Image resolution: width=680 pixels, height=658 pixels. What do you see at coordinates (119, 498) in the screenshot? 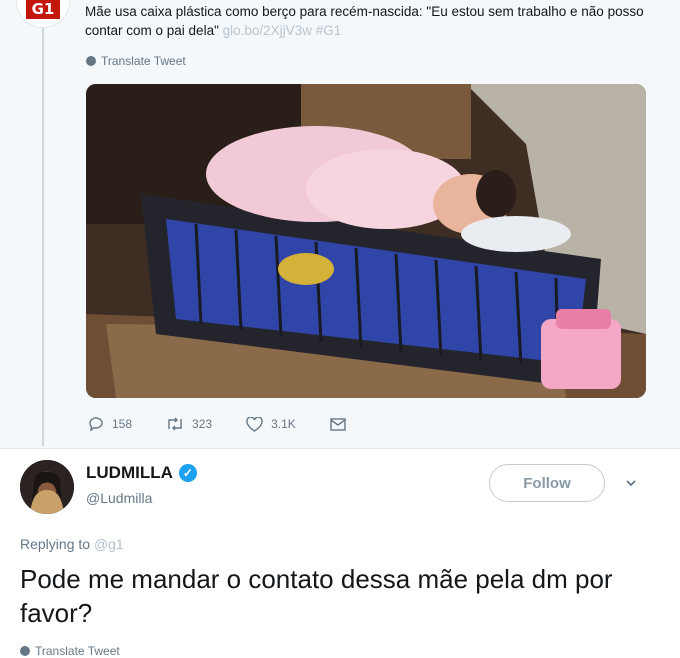
I see `user-handle: @Ludmilla` at bounding box center [119, 498].